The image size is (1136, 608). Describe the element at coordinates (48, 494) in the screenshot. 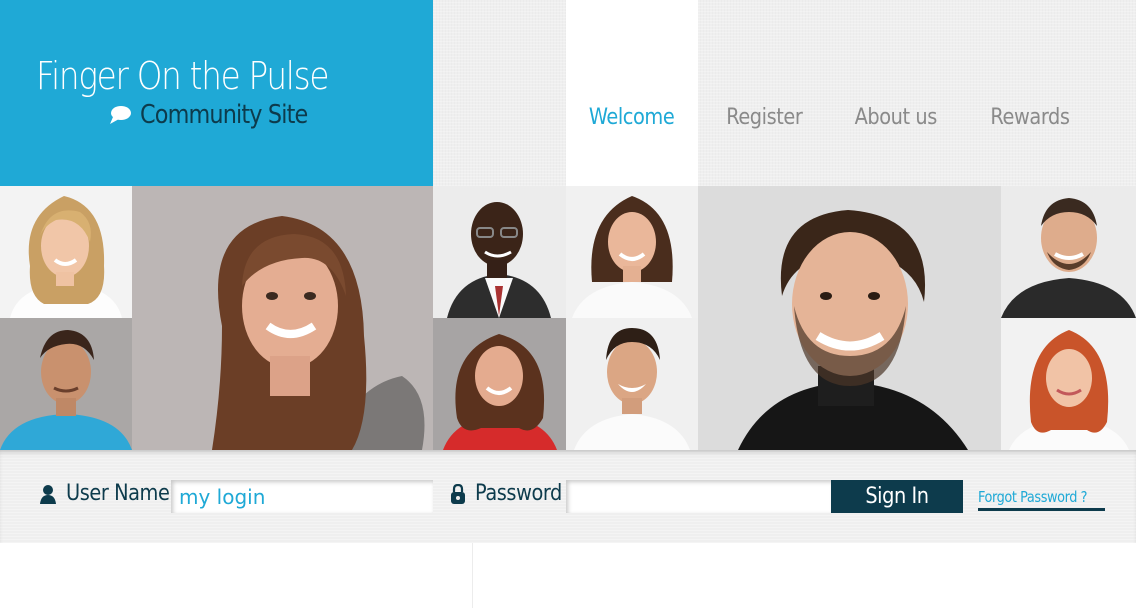

I see `user-icon` at that location.